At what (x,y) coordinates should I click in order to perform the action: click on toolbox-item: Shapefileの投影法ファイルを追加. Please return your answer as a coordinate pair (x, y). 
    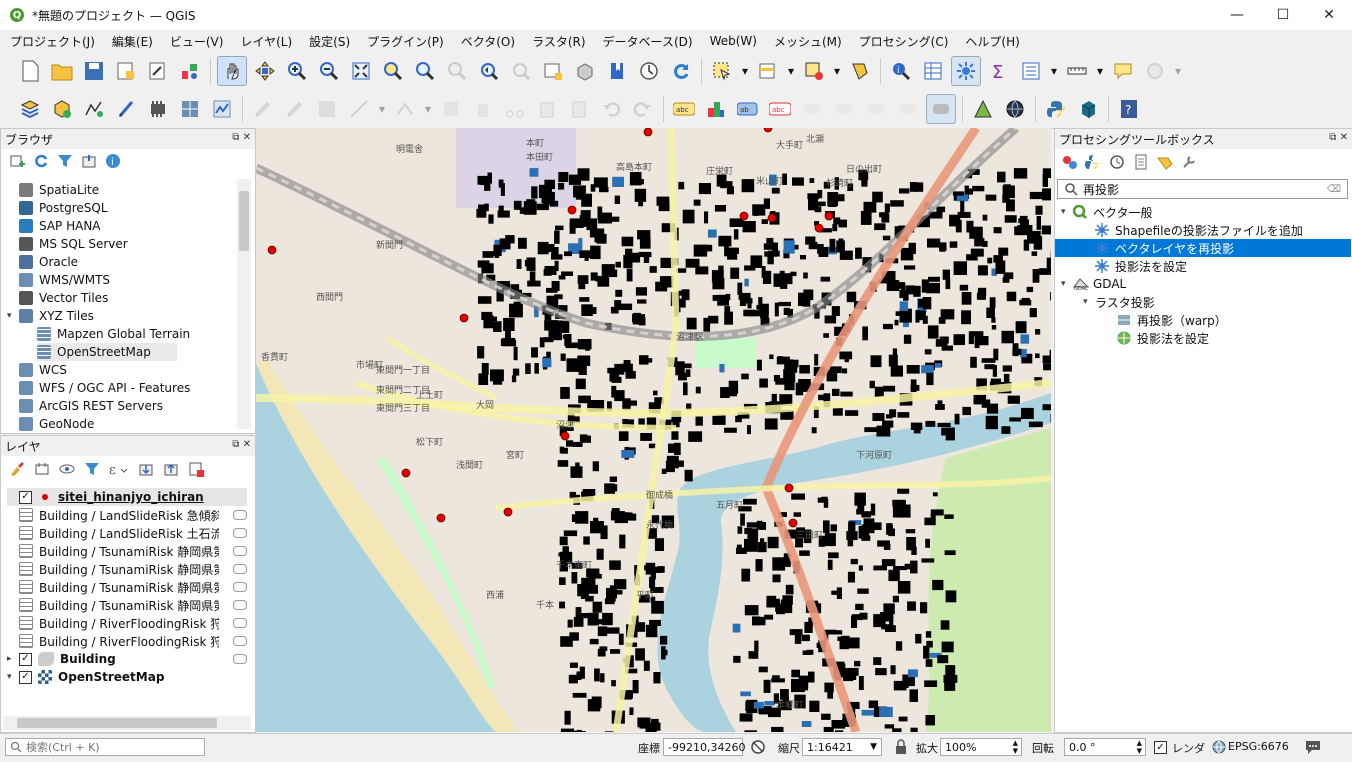
    Looking at the image, I should click on (1203, 230).